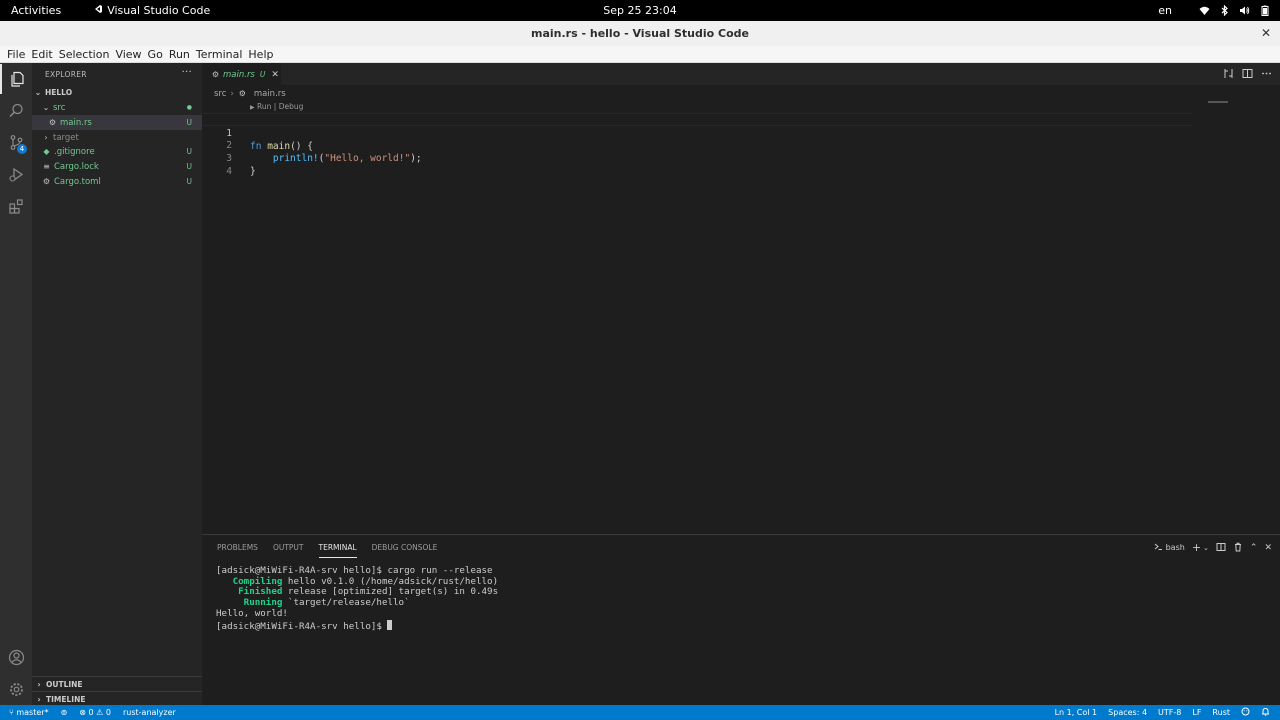 The image size is (1280, 720). What do you see at coordinates (1238, 548) in the screenshot?
I see `trash-icon` at bounding box center [1238, 548].